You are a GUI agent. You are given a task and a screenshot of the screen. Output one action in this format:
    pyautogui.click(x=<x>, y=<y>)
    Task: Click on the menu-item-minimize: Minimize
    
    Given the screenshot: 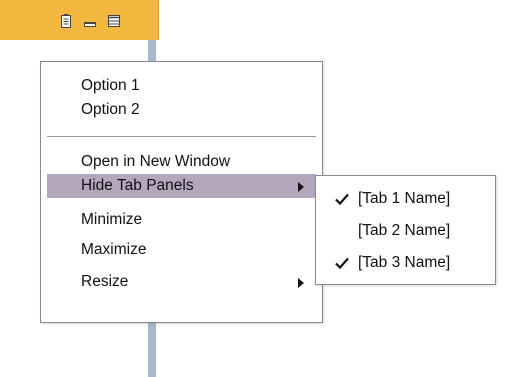 What is the action you would take?
    pyautogui.click(x=181, y=220)
    